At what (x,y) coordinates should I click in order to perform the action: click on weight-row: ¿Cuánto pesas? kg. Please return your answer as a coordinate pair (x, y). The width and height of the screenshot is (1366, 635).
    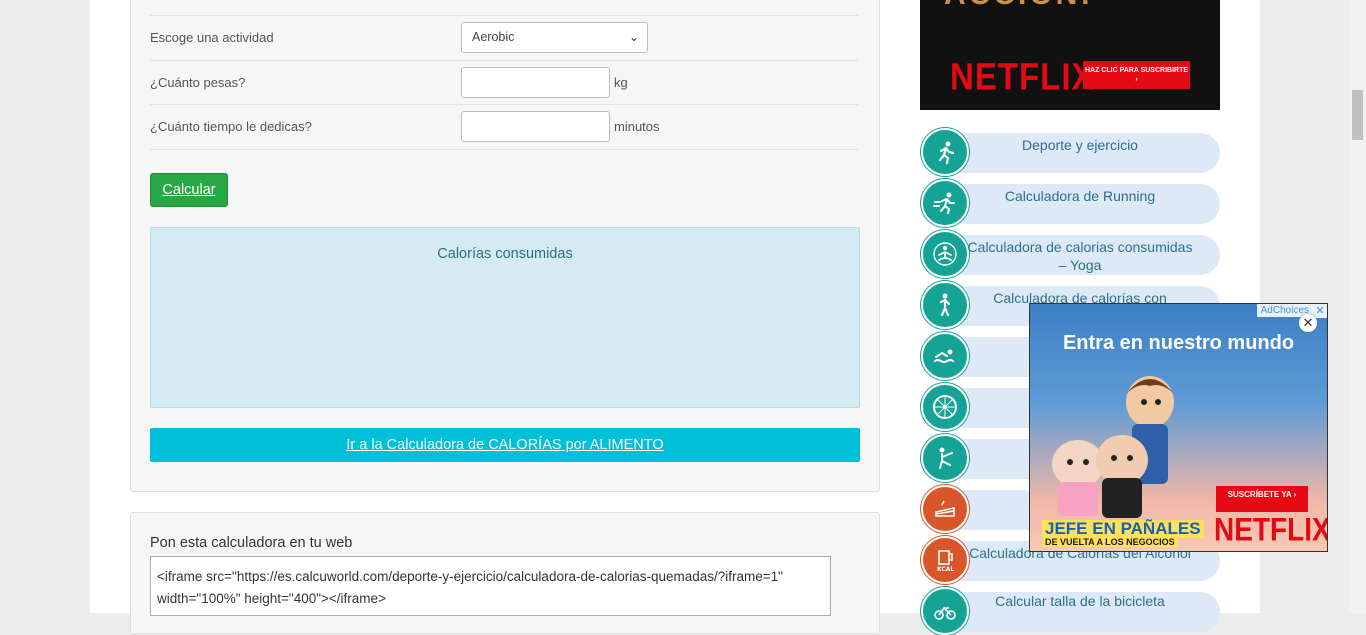
    Looking at the image, I should click on (504, 82).